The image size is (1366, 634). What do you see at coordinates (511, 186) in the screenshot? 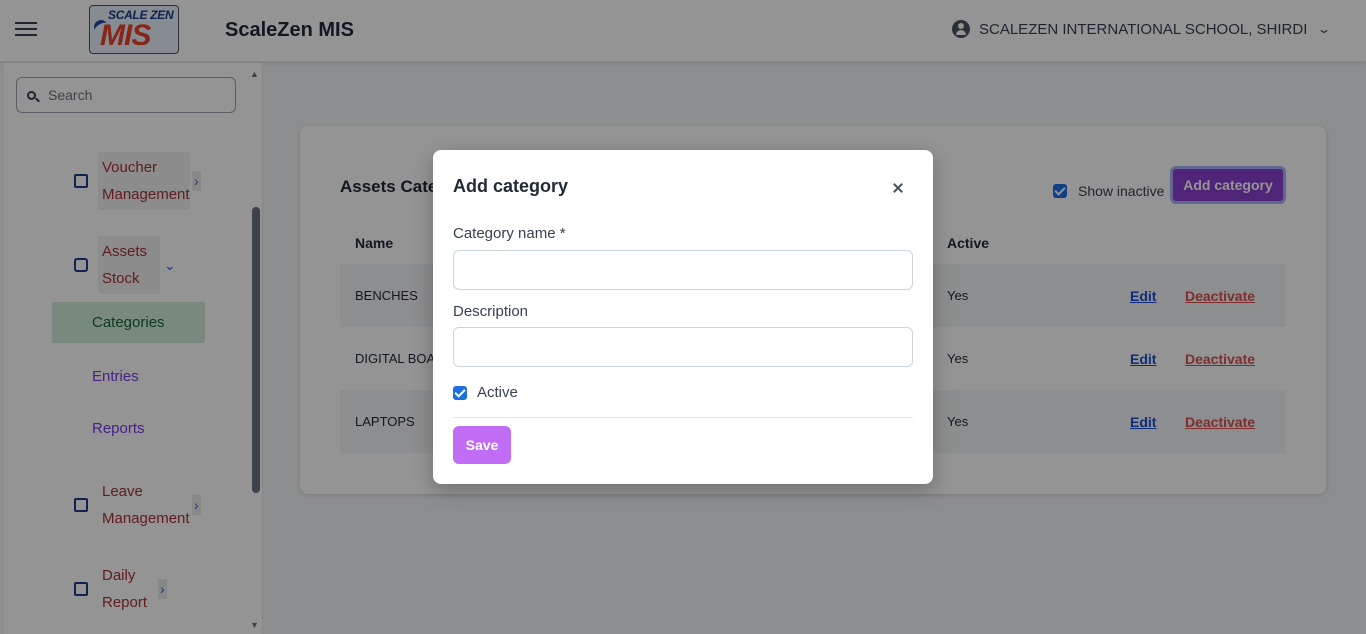
I see `modal-title: Add category` at bounding box center [511, 186].